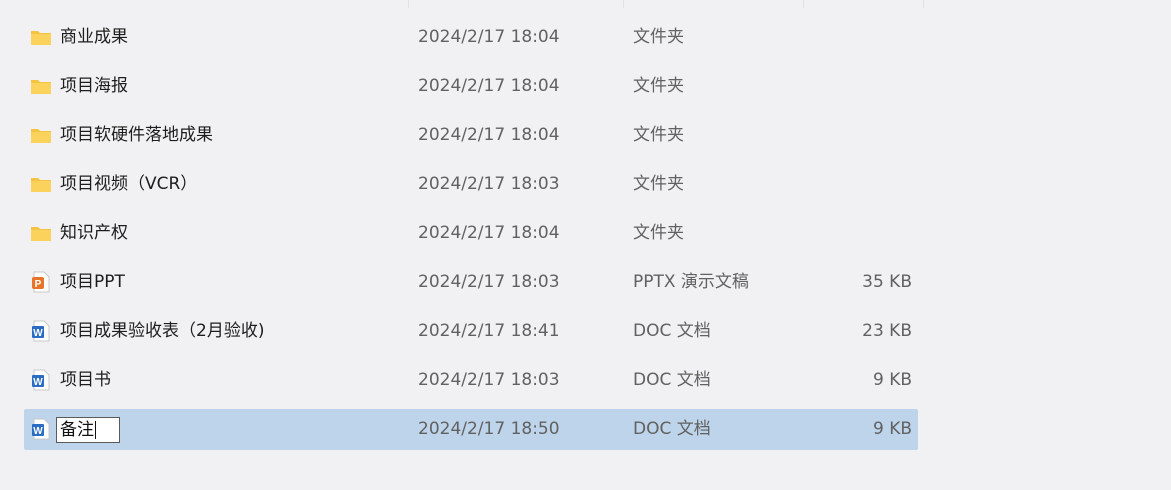 Image resolution: width=1171 pixels, height=490 pixels. I want to click on file-name: 备注, so click(77, 430).